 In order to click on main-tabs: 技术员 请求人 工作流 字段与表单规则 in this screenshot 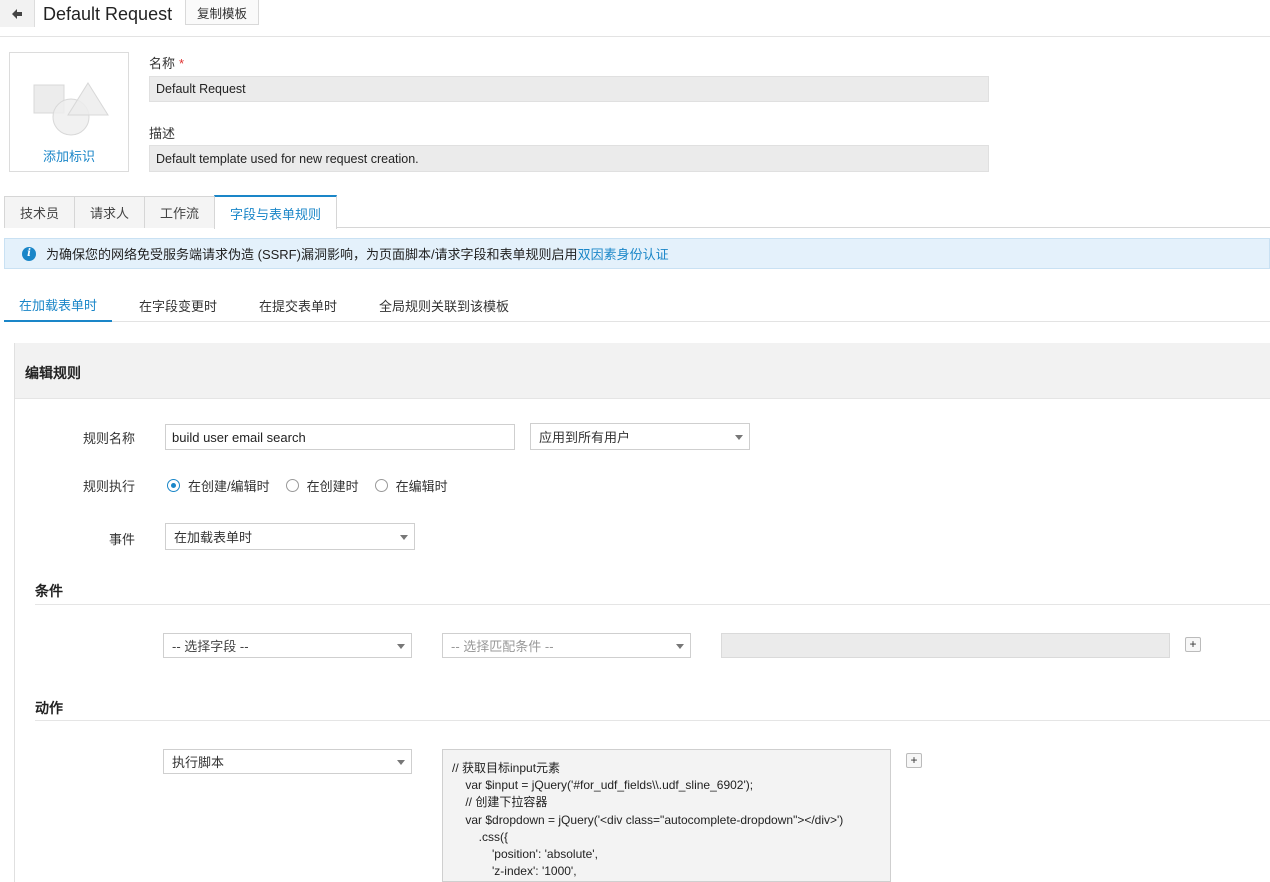, I will do `click(637, 212)`.